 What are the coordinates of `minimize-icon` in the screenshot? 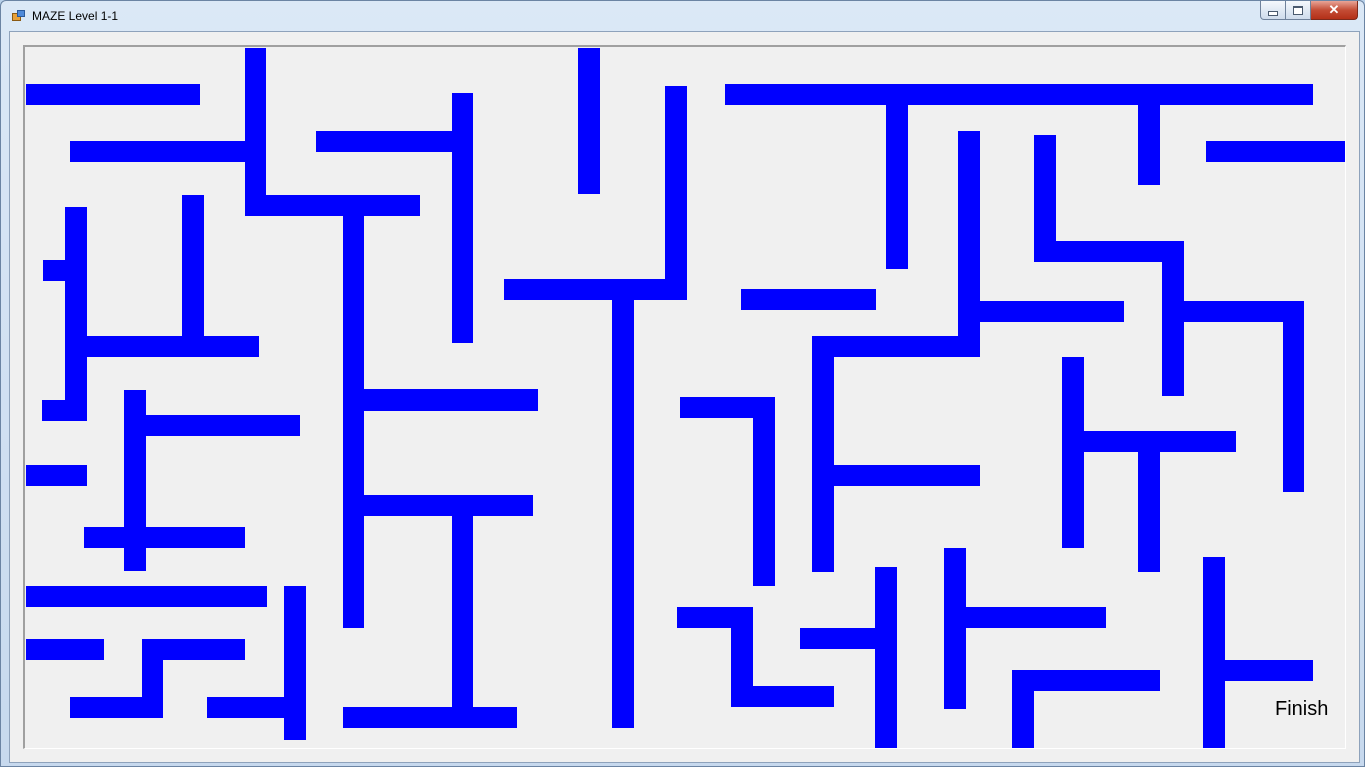 It's located at (1273, 13).